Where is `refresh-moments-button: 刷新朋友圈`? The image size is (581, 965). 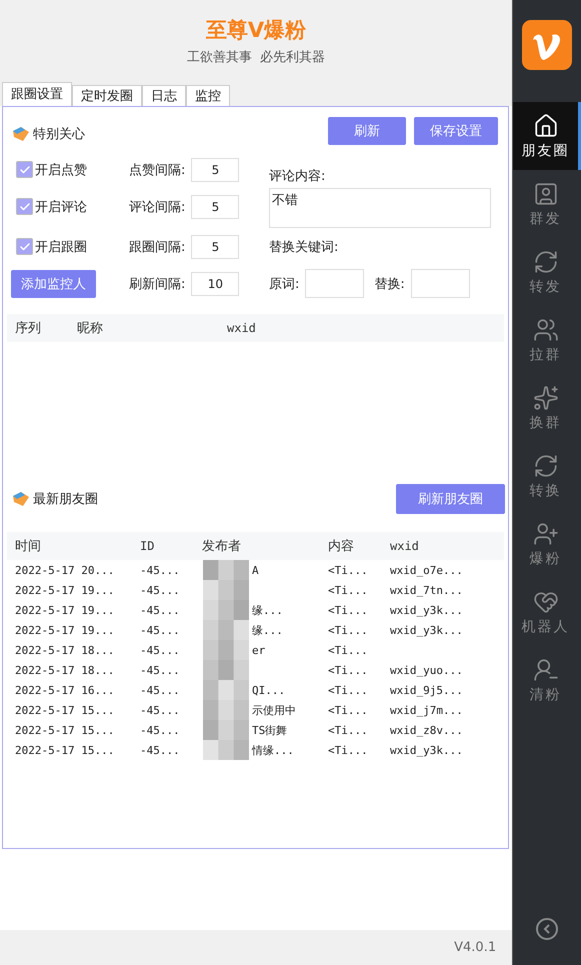
refresh-moments-button: 刷新朋友圈 is located at coordinates (451, 499).